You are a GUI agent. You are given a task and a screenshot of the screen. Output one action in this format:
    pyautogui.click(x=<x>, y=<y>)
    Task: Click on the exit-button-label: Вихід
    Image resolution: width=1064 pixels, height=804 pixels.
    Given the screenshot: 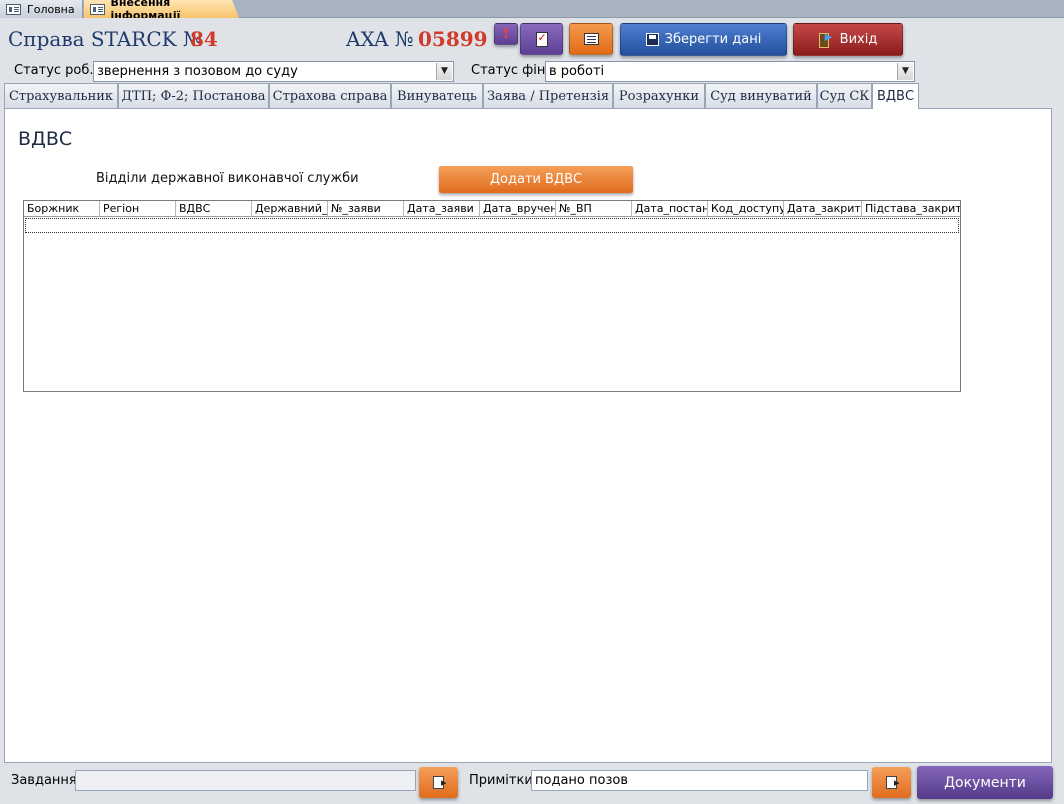 What is the action you would take?
    pyautogui.click(x=858, y=39)
    